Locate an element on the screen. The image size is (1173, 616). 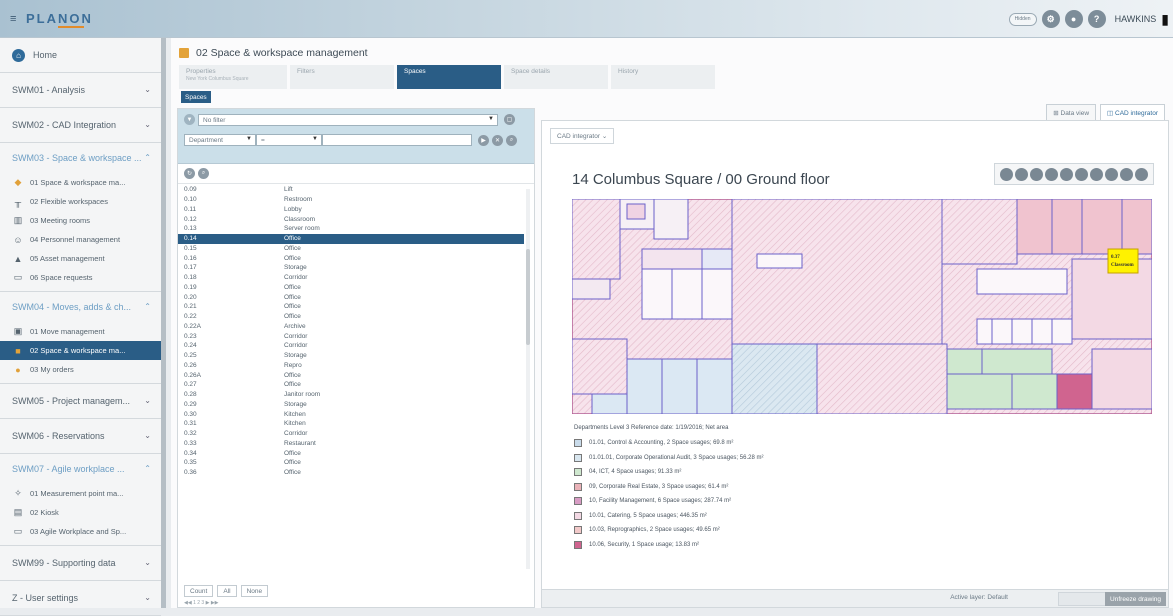
step-spaces: Spaces is located at coordinates (449, 77).